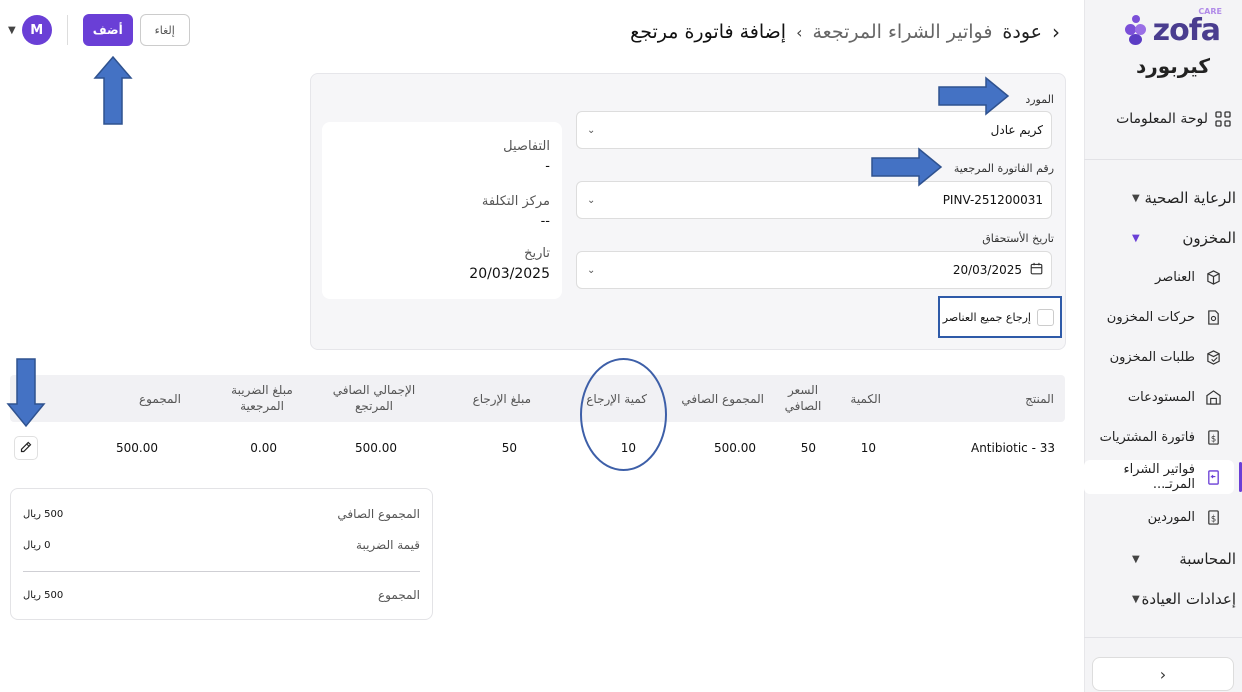 The width and height of the screenshot is (1242, 692). What do you see at coordinates (1213, 397) in the screenshot?
I see `warehouse-icon` at bounding box center [1213, 397].